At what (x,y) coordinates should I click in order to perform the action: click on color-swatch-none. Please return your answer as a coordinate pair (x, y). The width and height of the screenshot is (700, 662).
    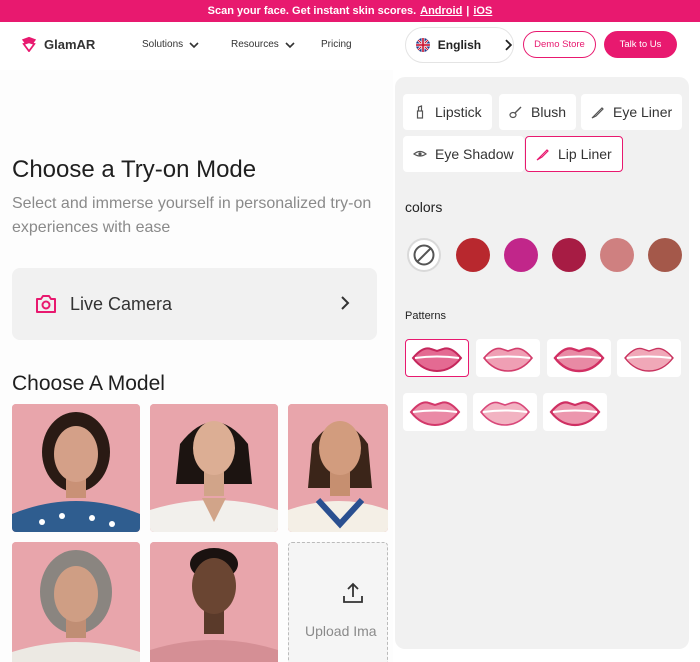
    Looking at the image, I should click on (424, 255).